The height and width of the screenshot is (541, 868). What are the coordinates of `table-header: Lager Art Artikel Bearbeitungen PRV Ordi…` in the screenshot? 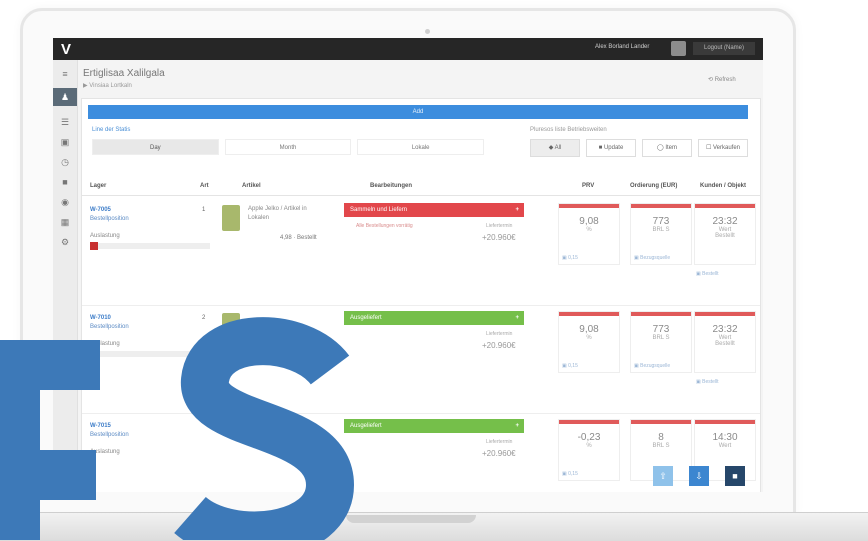 It's located at (421, 186).